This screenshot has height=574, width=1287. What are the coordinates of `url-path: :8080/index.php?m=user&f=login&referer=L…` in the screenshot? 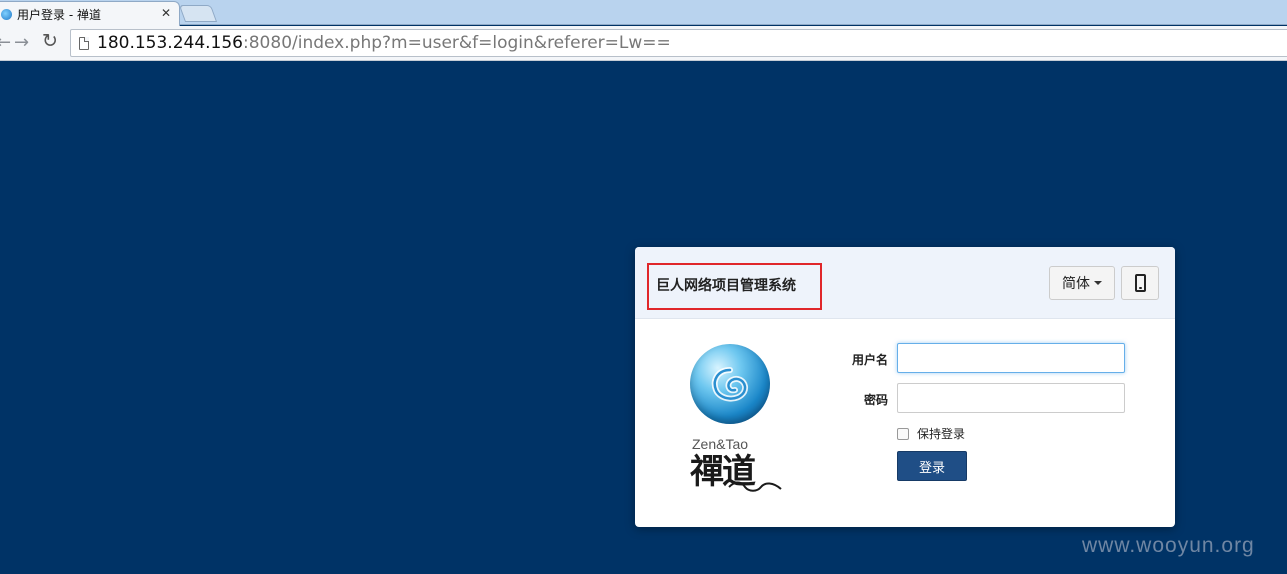 It's located at (457, 43).